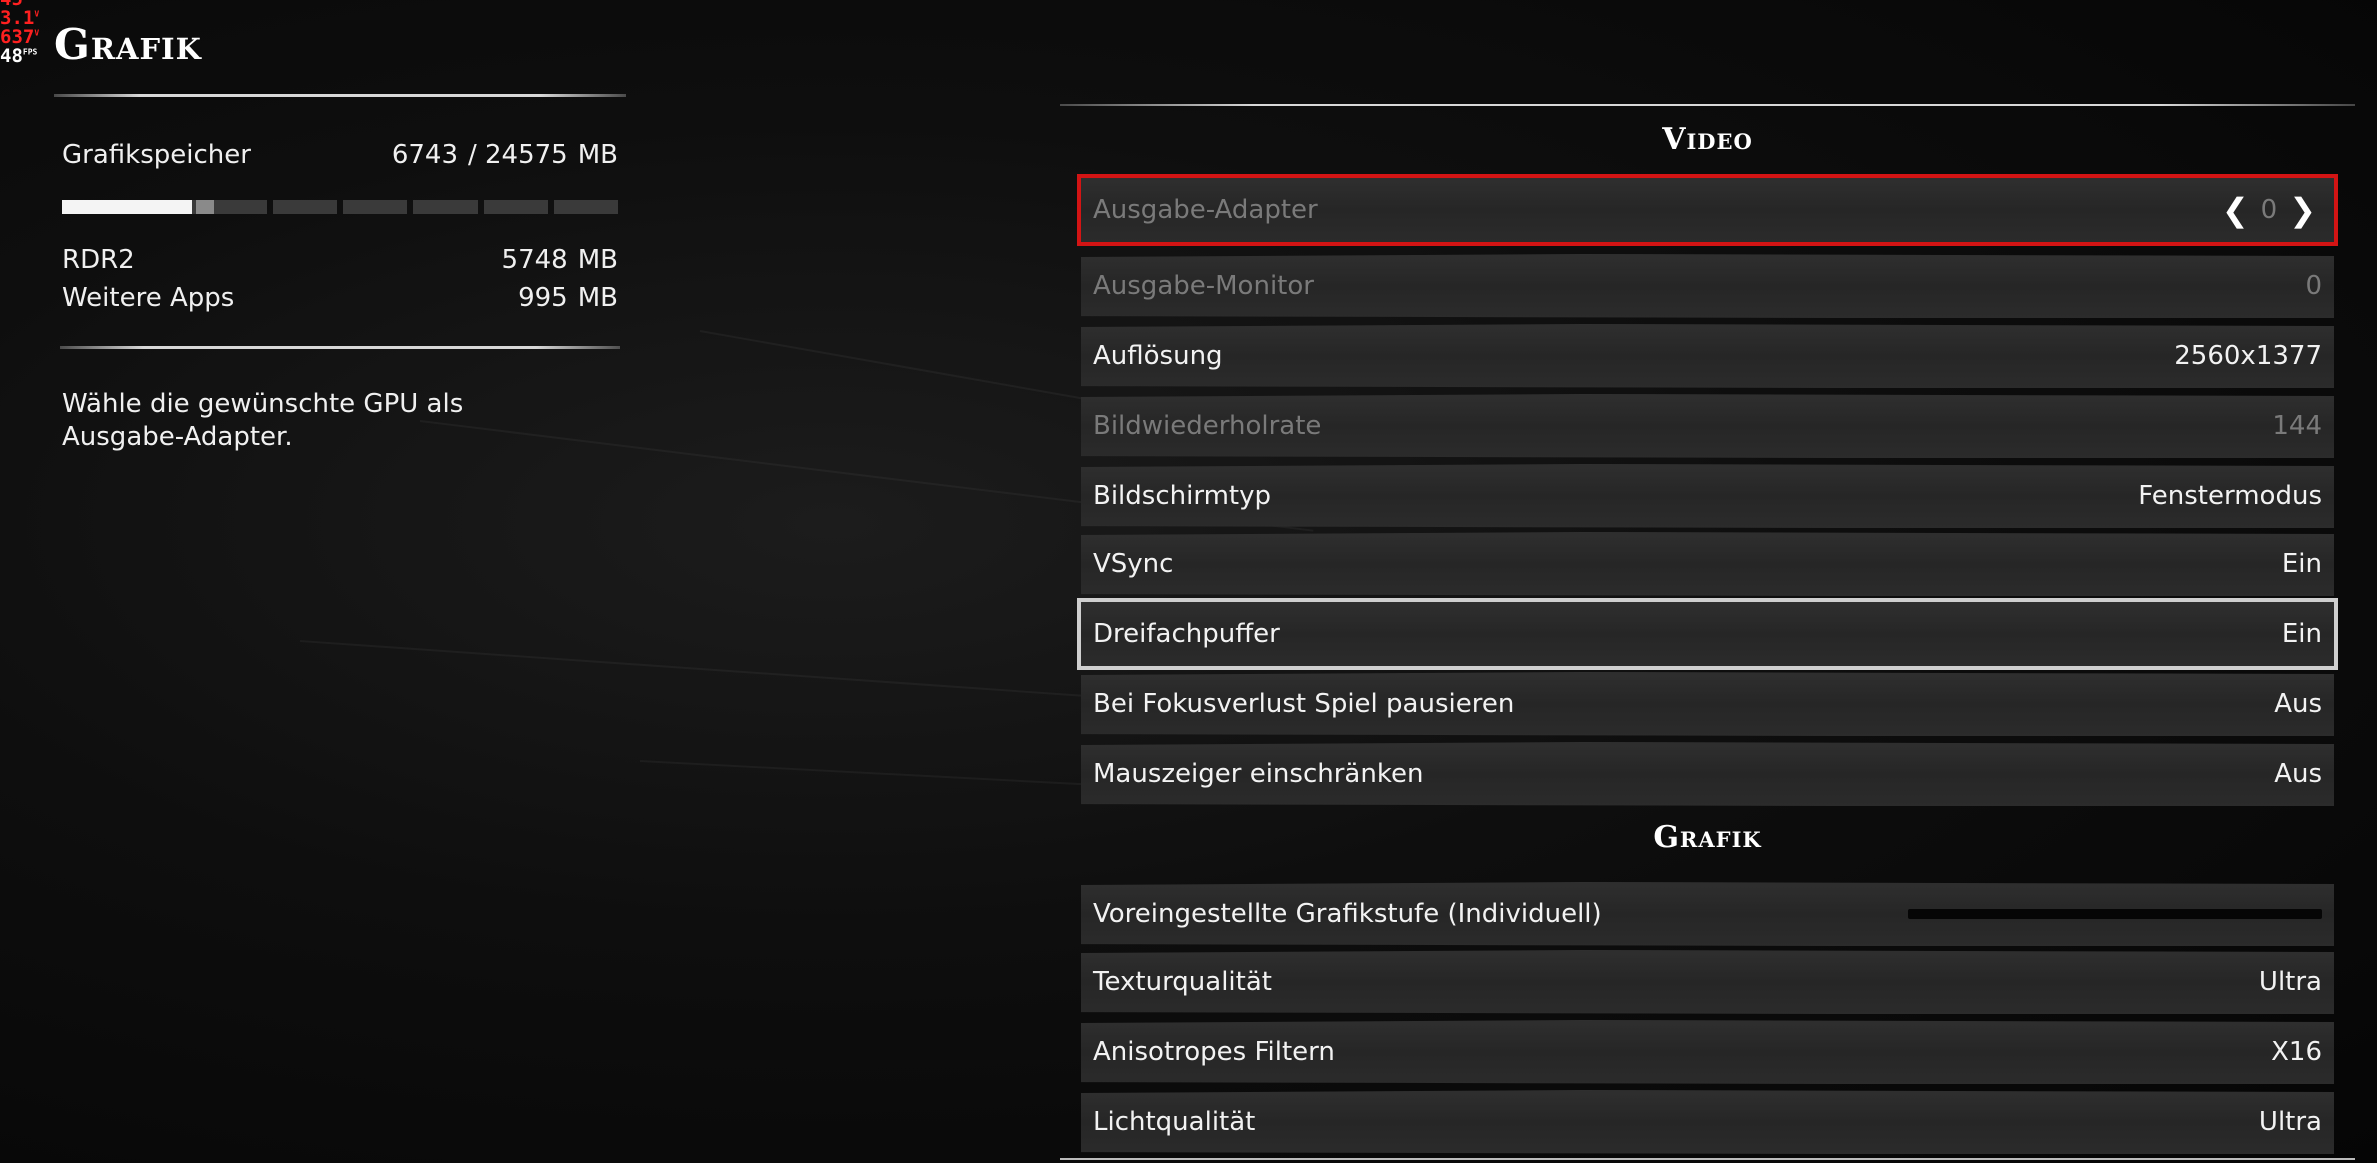 This screenshot has width=2377, height=1163. Describe the element at coordinates (19, 56) in the screenshot. I see `fps-counter: 48FPS` at that location.